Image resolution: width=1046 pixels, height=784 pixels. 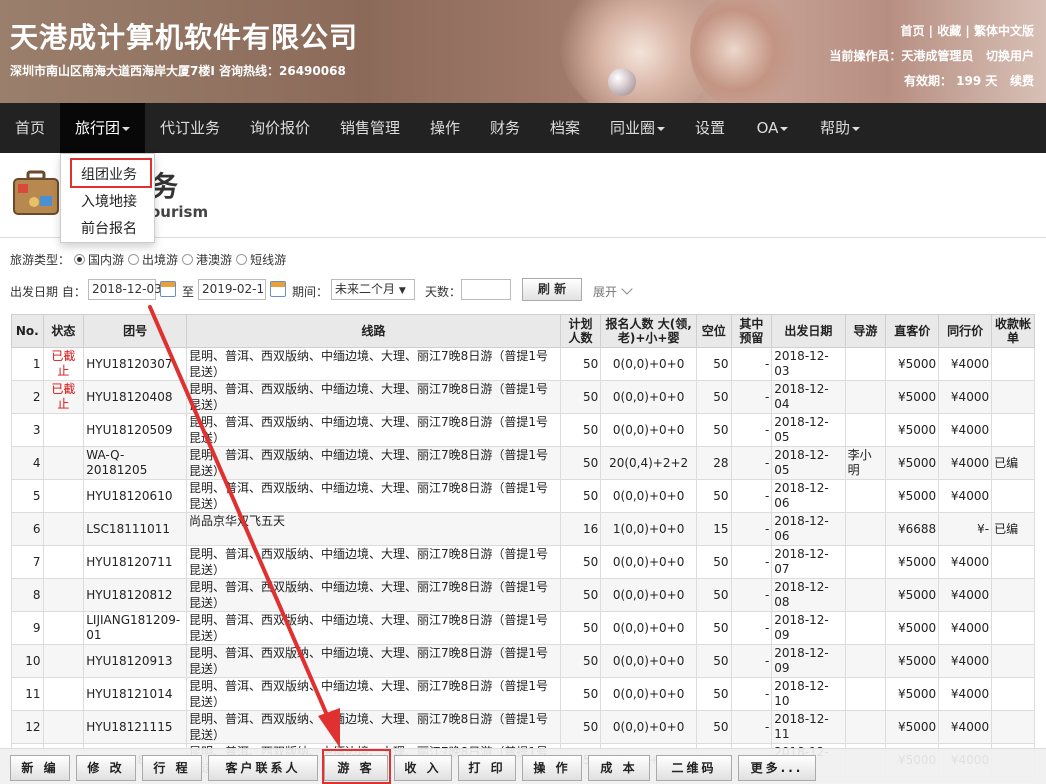 What do you see at coordinates (965, 331) in the screenshot?
I see `col-peer-price: 同行价` at bounding box center [965, 331].